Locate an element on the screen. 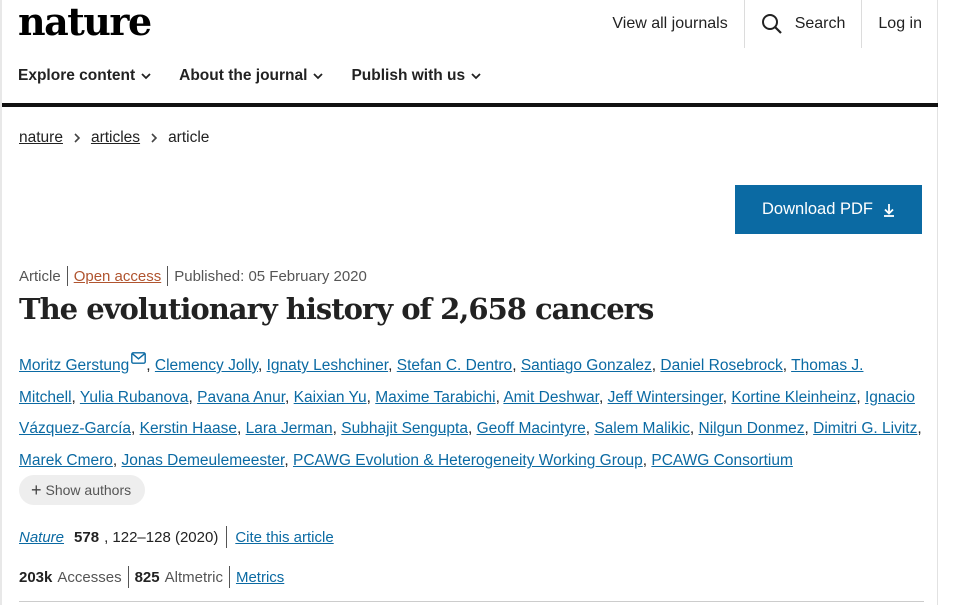 The image size is (958, 605). author-link: Stefan C. Dentro is located at coordinates (454, 365).